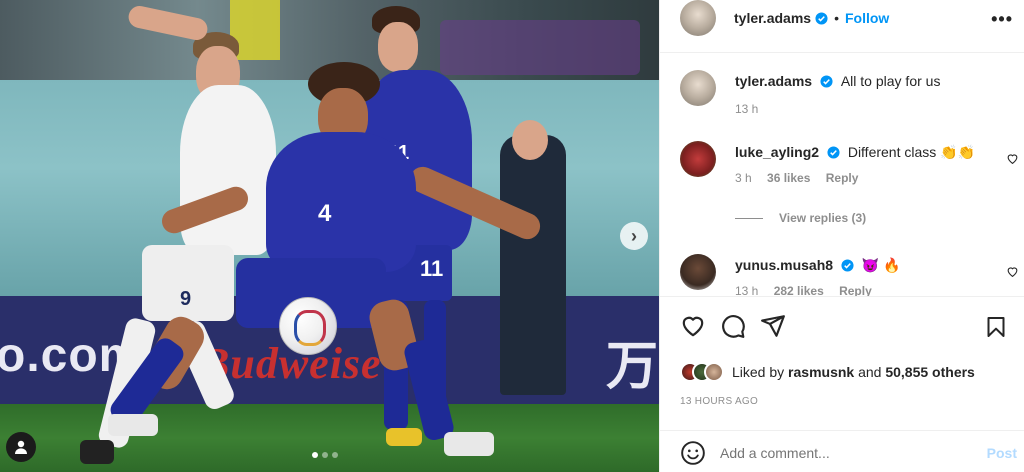  Describe the element at coordinates (996, 327) in the screenshot. I see `save-bookmark-icon` at that location.